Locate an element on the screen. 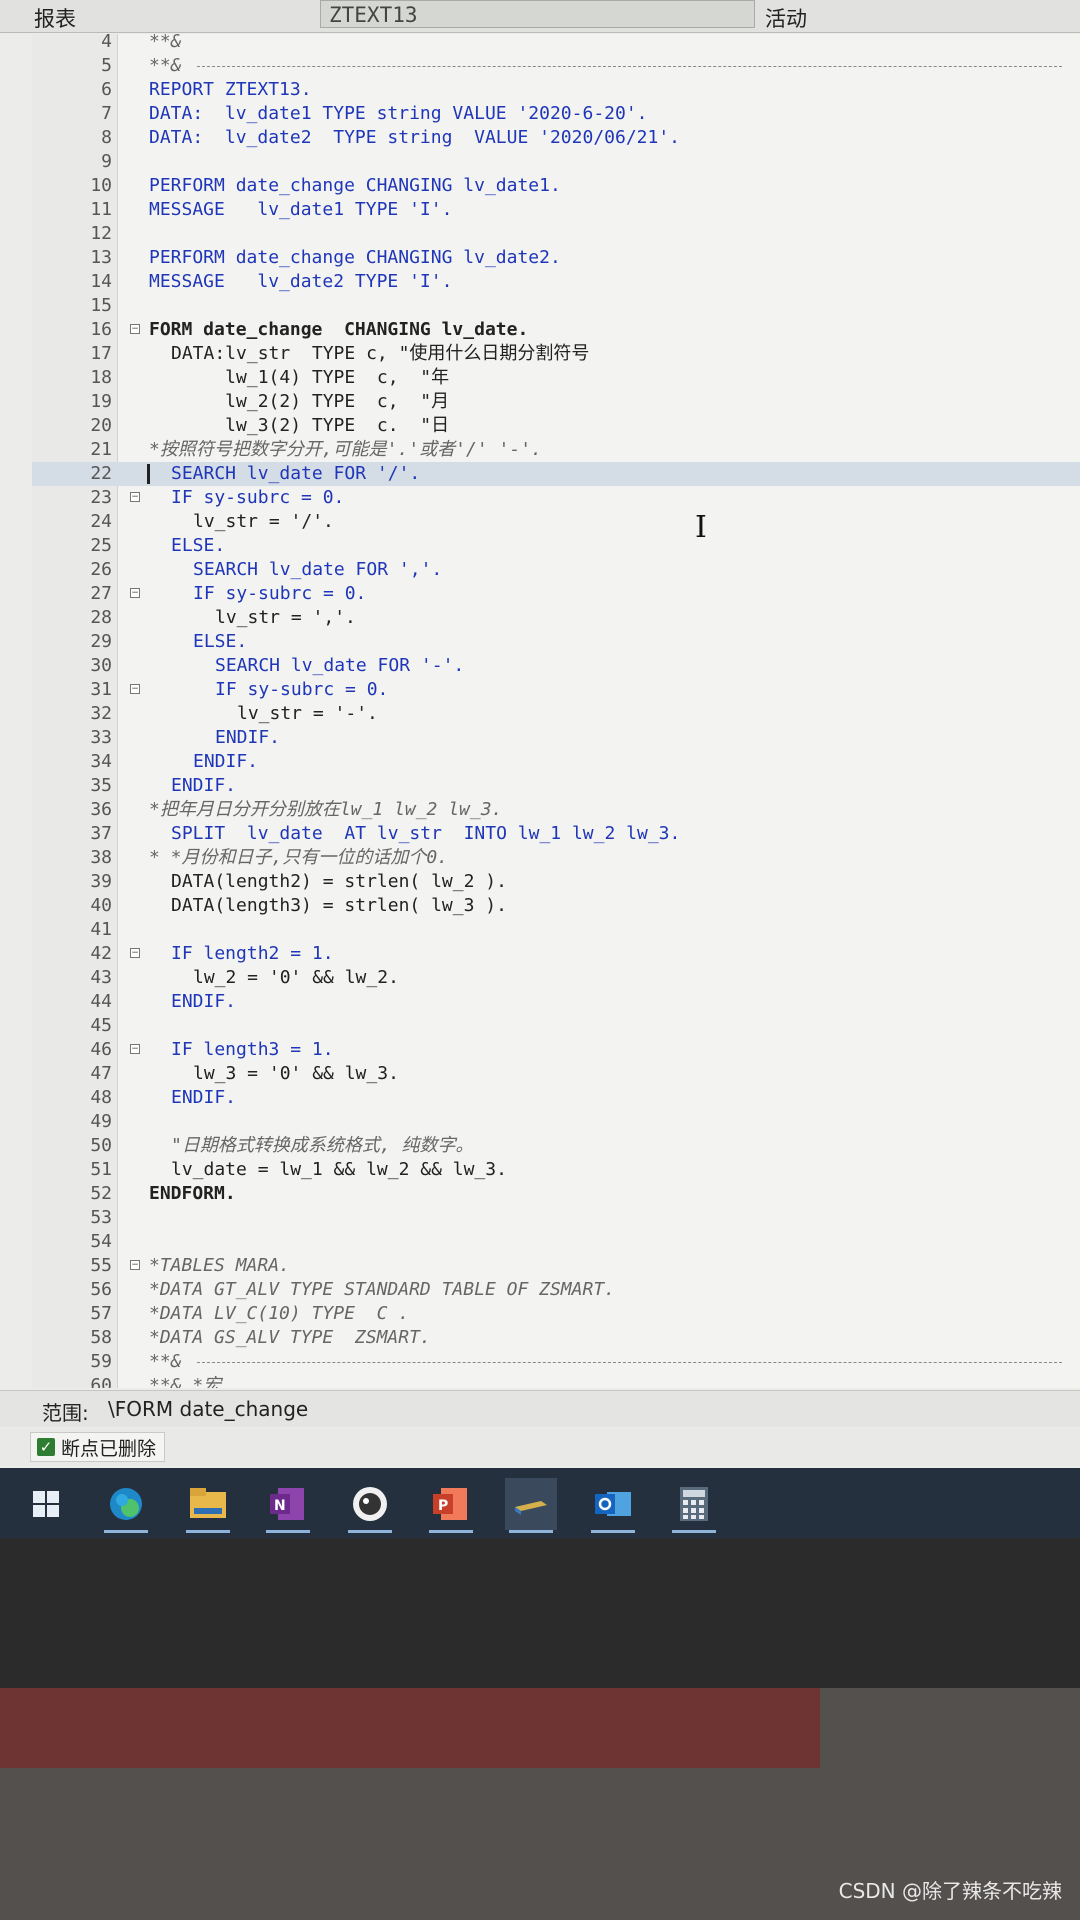 The image size is (1080, 1920). scope-bar: 范围: \FORM date_change is located at coordinates (540, 1408).